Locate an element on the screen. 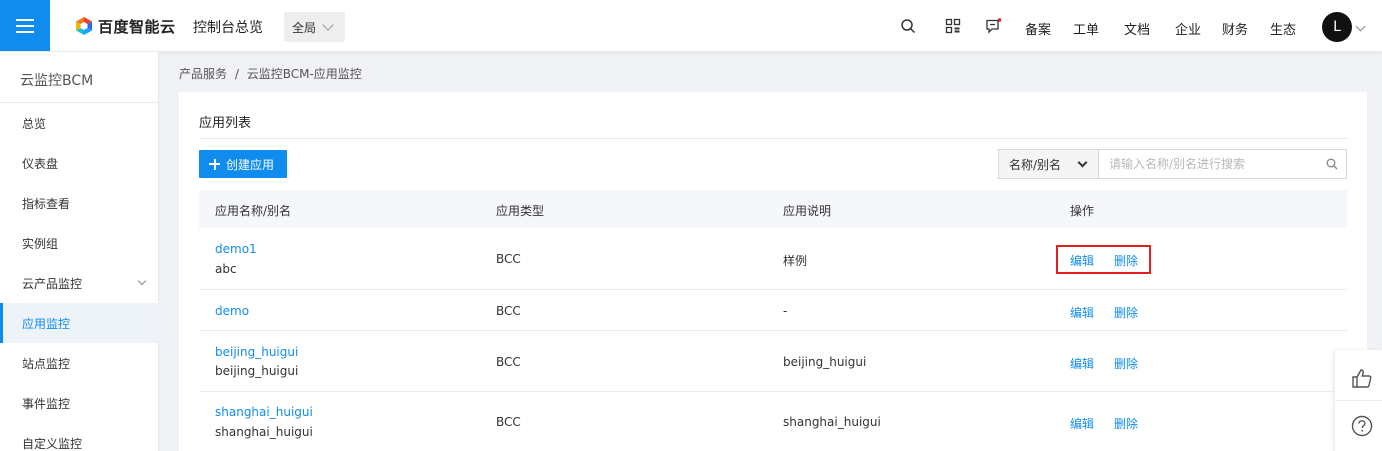  logo: 百度智能云 is located at coordinates (125, 26).